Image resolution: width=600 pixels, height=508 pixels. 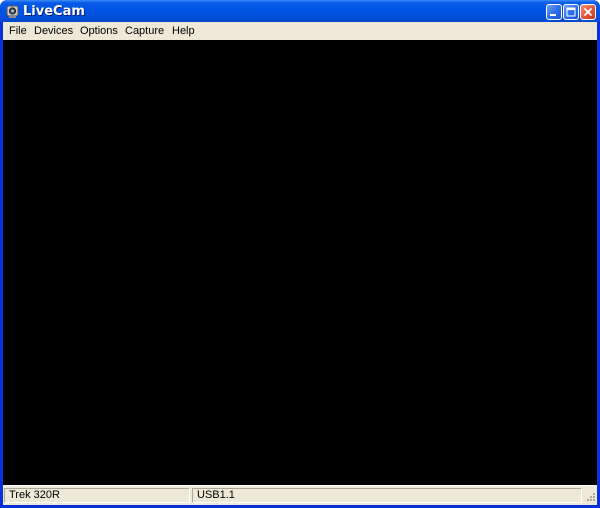 What do you see at coordinates (590, 498) in the screenshot?
I see `resize-grip-icon` at bounding box center [590, 498].